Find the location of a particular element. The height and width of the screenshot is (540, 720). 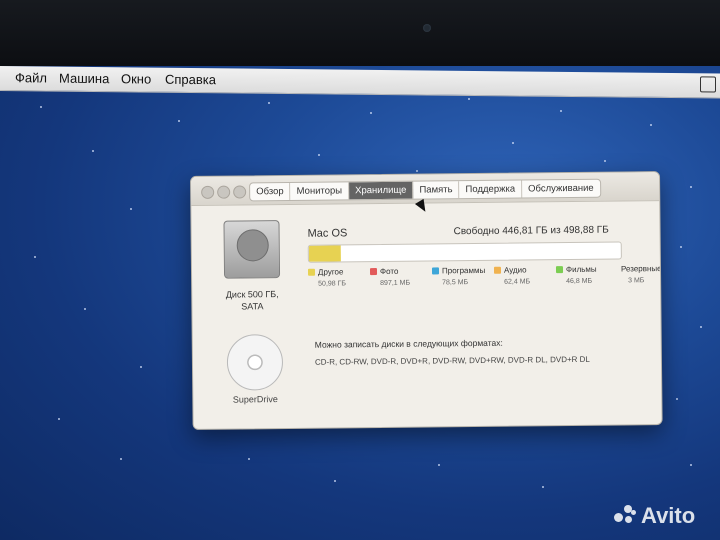

minimize-button is located at coordinates (224, 192).